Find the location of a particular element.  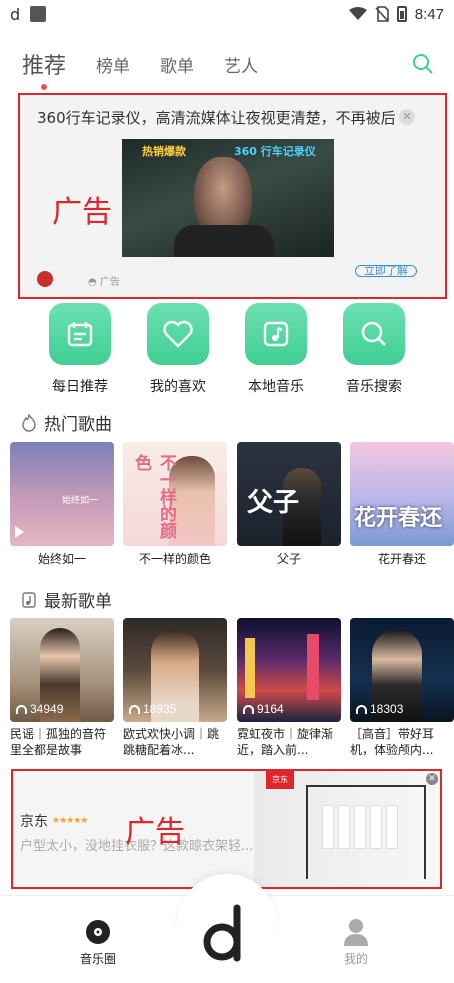

quick-actions: 每日推荐 我的喜欢 本地音乐 音乐搜索 is located at coordinates (227, 350).